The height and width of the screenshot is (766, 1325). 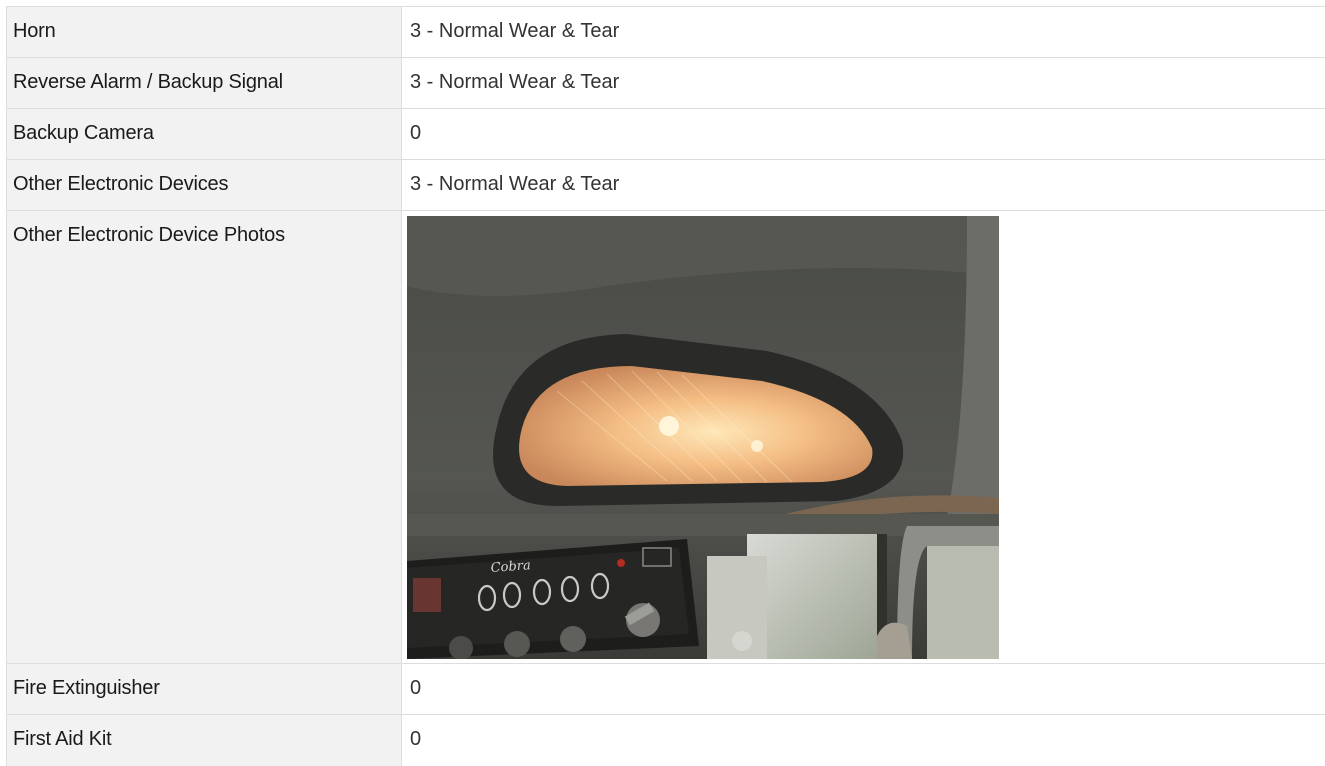 I want to click on row-label-reverse-alarm: Reverse Alarm / Backup Signal, so click(x=204, y=83).